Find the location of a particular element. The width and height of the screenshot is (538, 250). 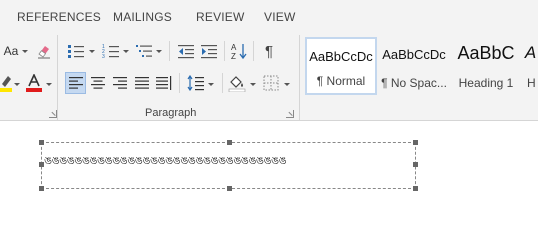

resize-handle-left is located at coordinates (41, 164).